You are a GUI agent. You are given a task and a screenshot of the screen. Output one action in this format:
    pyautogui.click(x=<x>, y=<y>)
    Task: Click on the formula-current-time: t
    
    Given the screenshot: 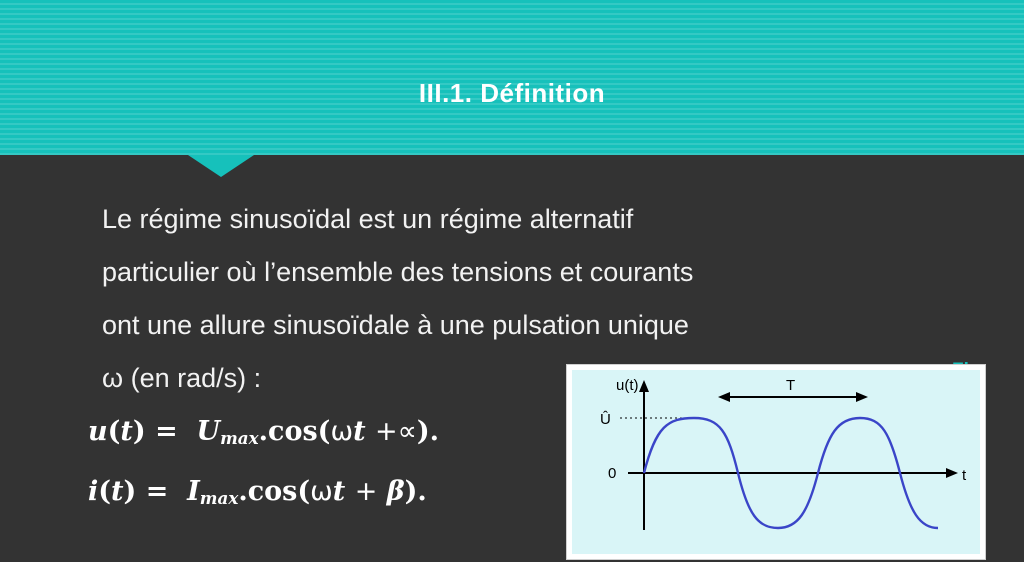 What is the action you would take?
    pyautogui.click(x=339, y=492)
    